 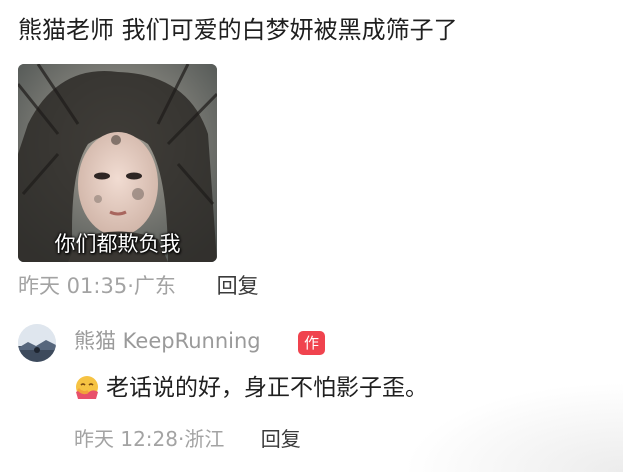 I want to click on reply-text: 老话说的好，身正不怕影子歪。, so click(x=251, y=388).